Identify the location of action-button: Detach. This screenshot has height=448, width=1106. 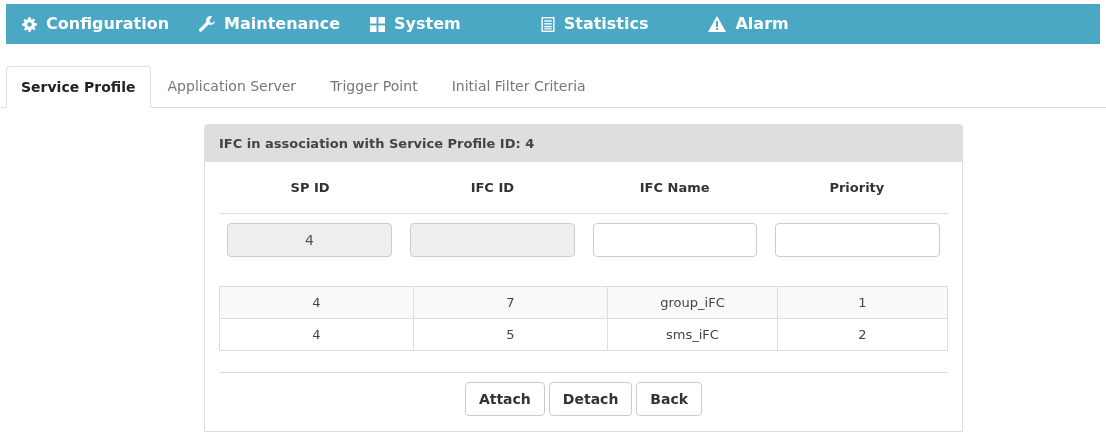
(590, 399).